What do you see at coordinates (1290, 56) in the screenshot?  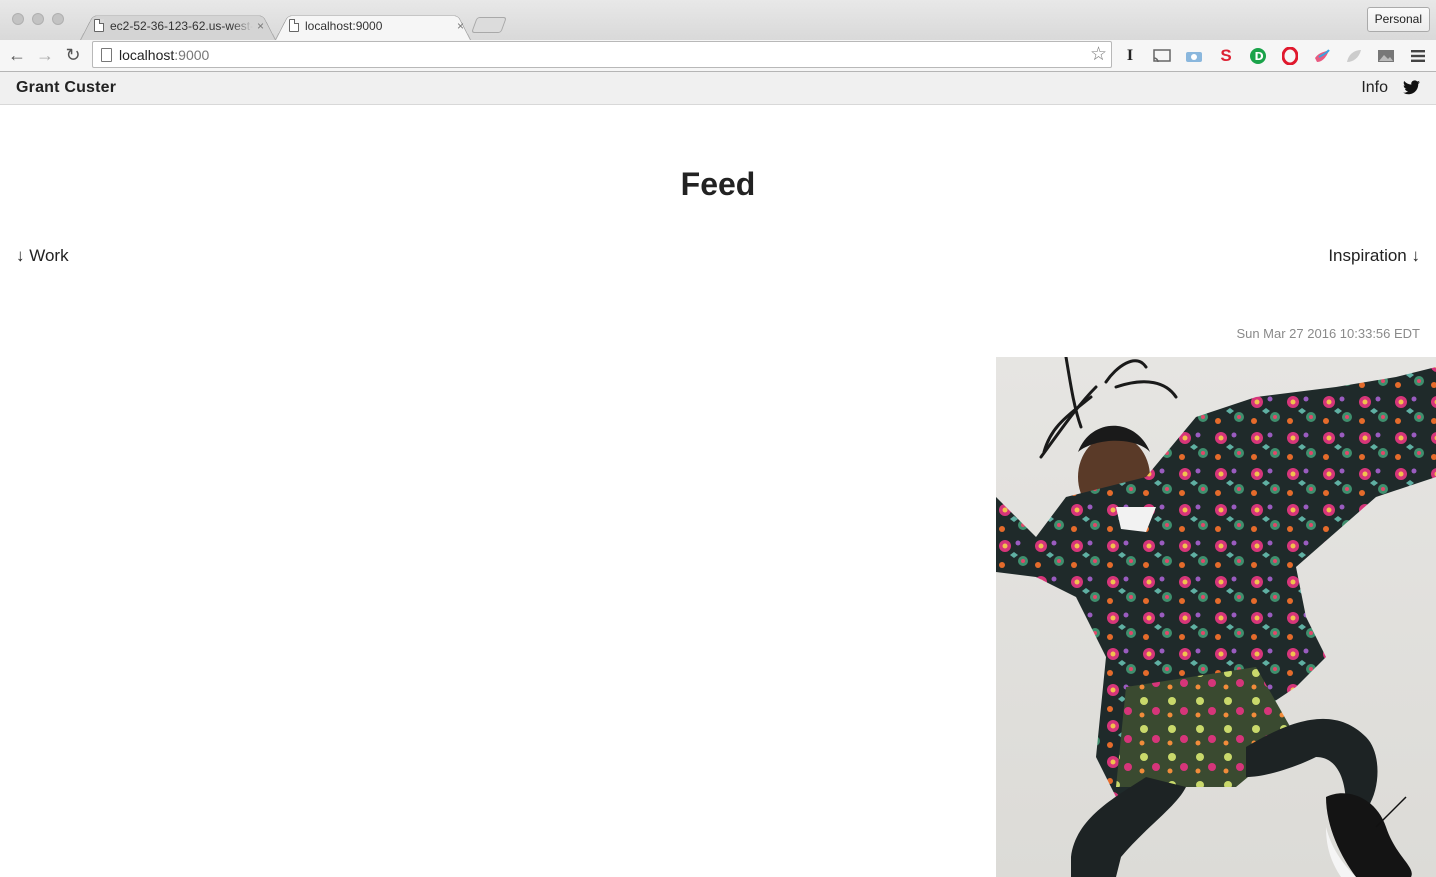 I see `opera-extension-icon` at bounding box center [1290, 56].